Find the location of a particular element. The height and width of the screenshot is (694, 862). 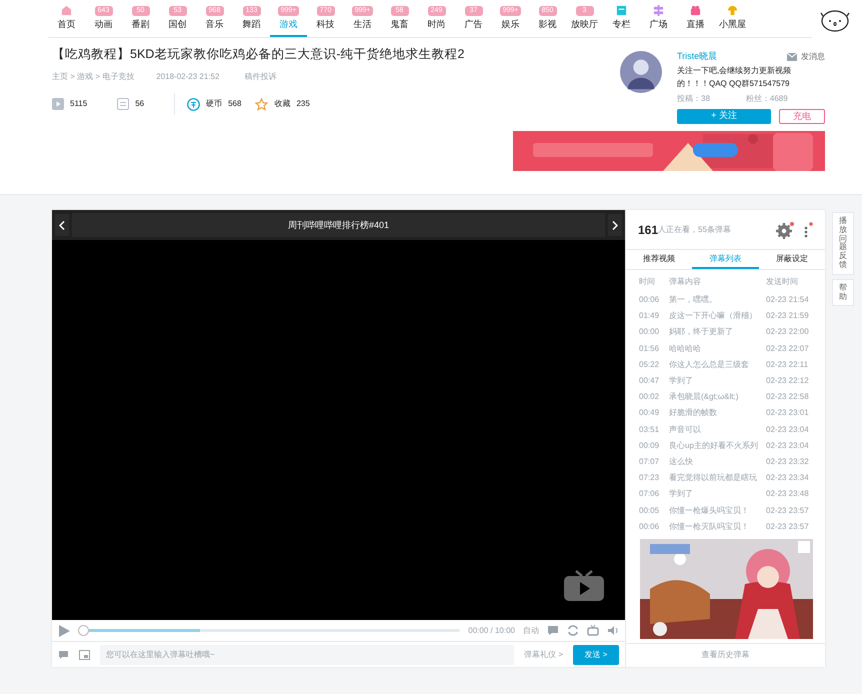

panel-tab: 屏蔽设定 is located at coordinates (791, 259).